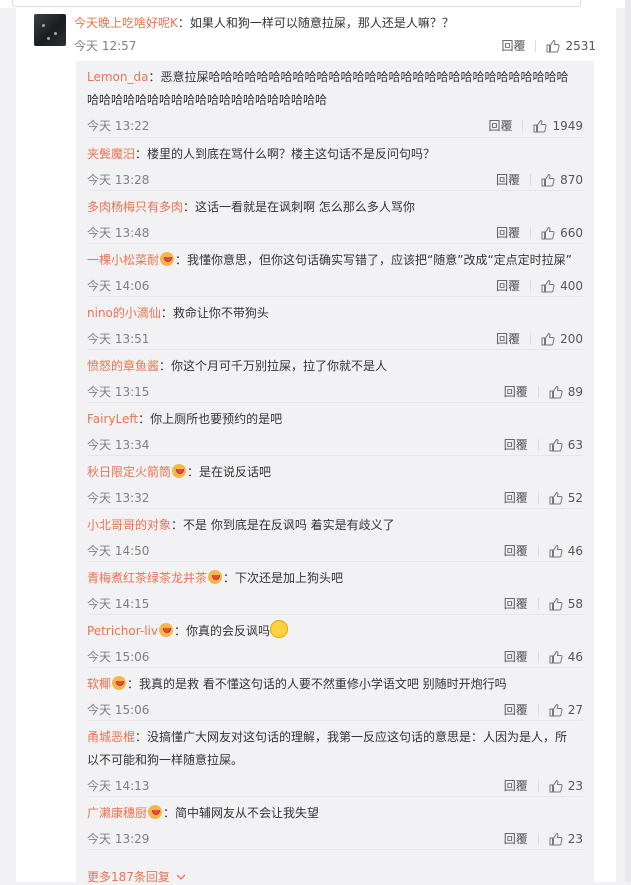  Describe the element at coordinates (50, 30) in the screenshot. I see `avatar` at that location.